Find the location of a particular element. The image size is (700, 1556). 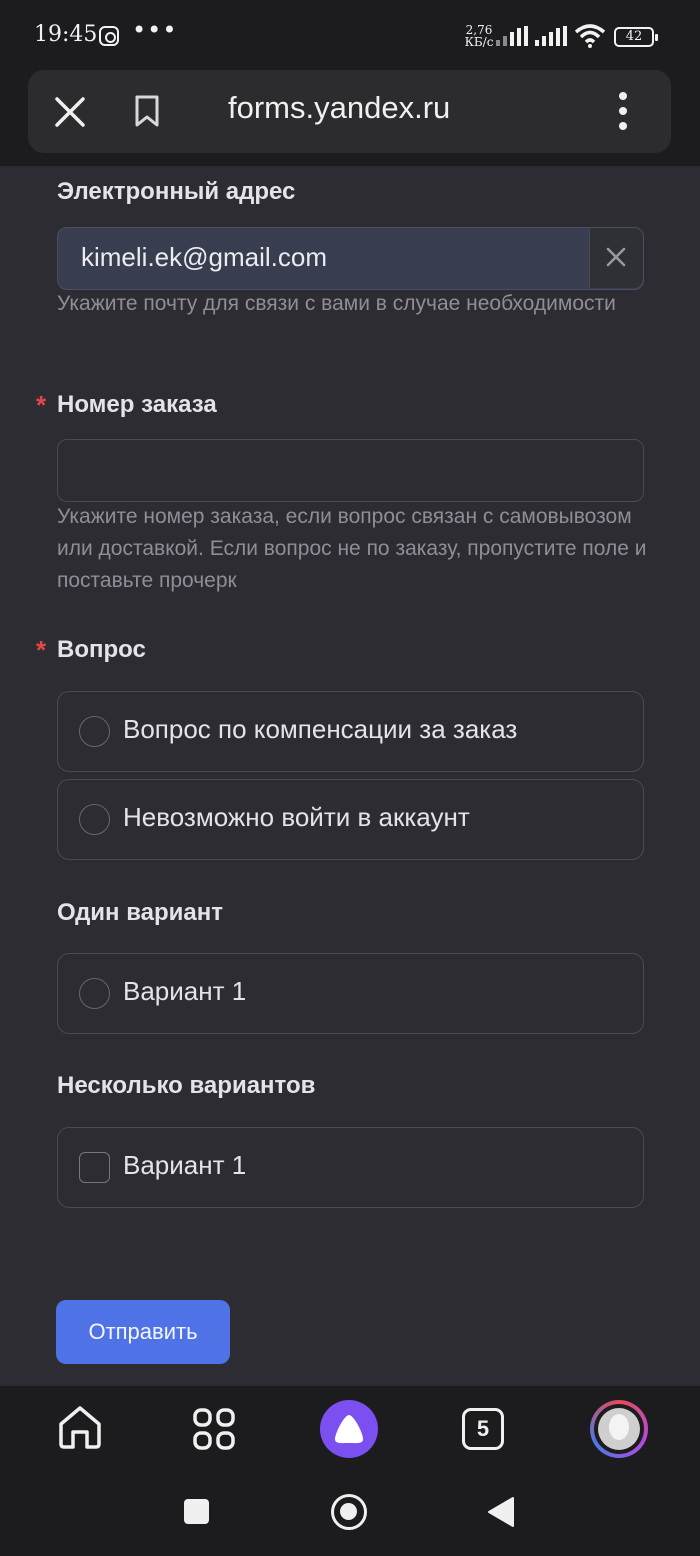

question-option: Вопрос по компенсации за заказ is located at coordinates (350, 731).